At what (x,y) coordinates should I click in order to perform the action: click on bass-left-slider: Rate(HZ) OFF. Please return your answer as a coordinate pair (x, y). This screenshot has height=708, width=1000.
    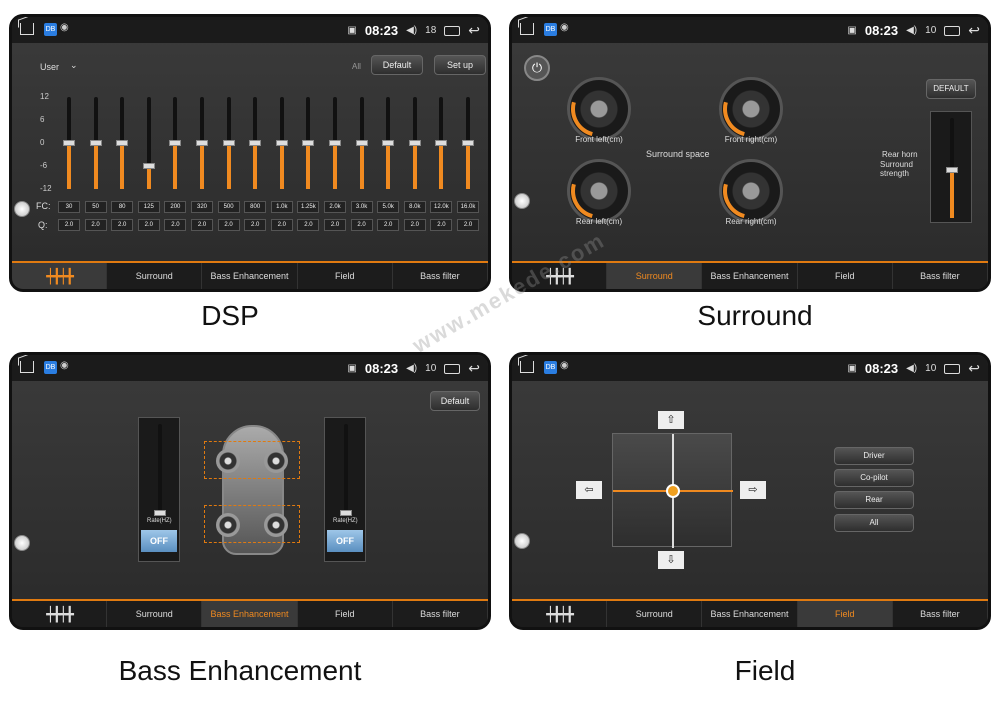
    Looking at the image, I should click on (159, 489).